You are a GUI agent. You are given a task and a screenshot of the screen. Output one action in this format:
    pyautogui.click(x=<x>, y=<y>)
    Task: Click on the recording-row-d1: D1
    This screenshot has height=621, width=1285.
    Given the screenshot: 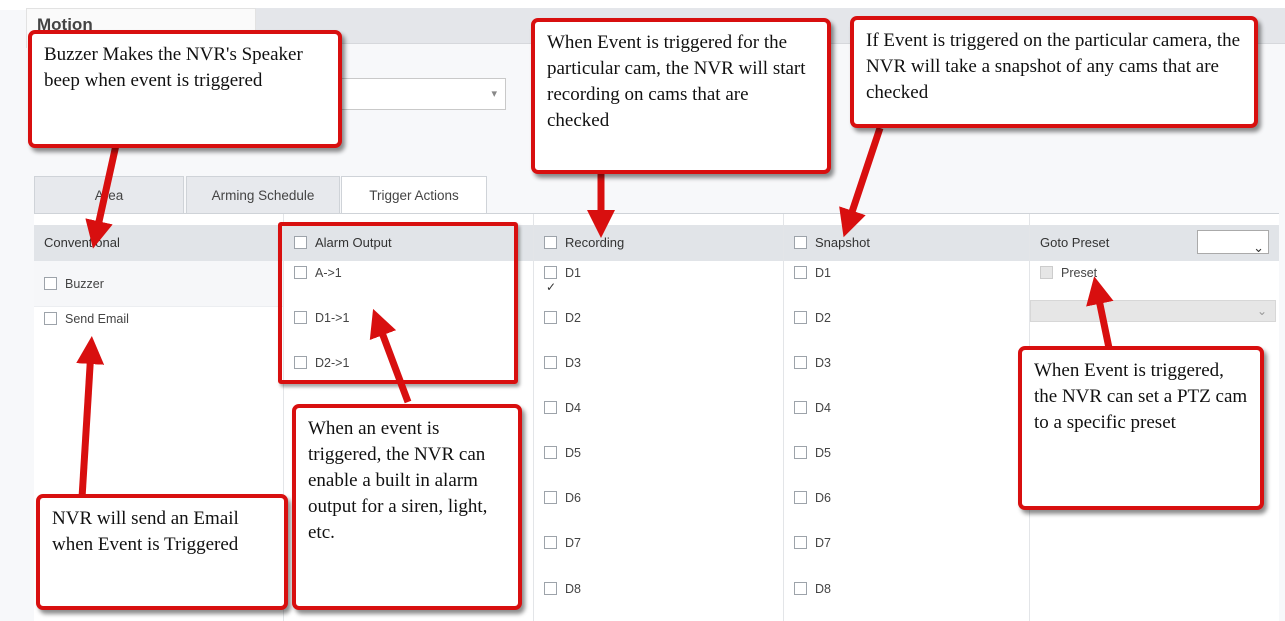 What is the action you would take?
    pyautogui.click(x=658, y=280)
    